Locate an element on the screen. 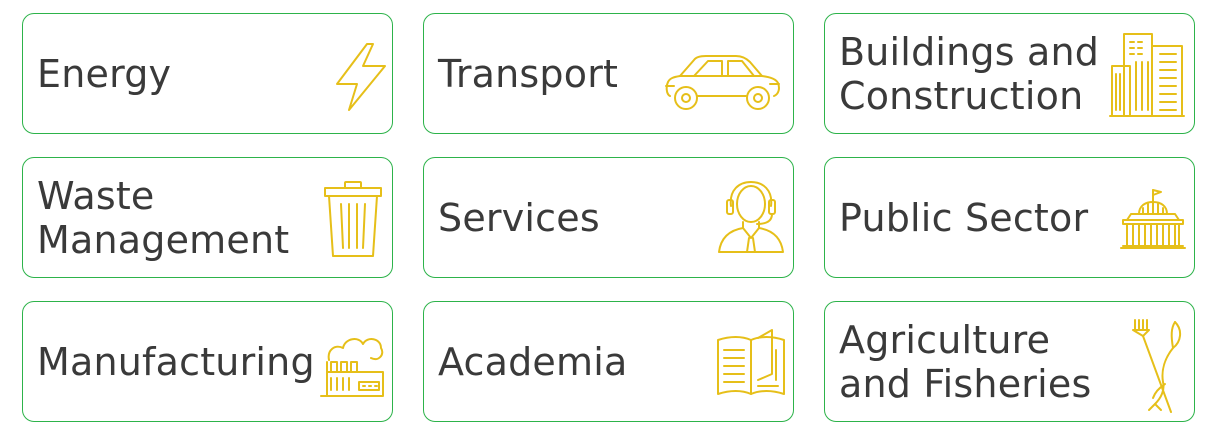  sector-tile-public-sector: Public Sector is located at coordinates (1009, 217).